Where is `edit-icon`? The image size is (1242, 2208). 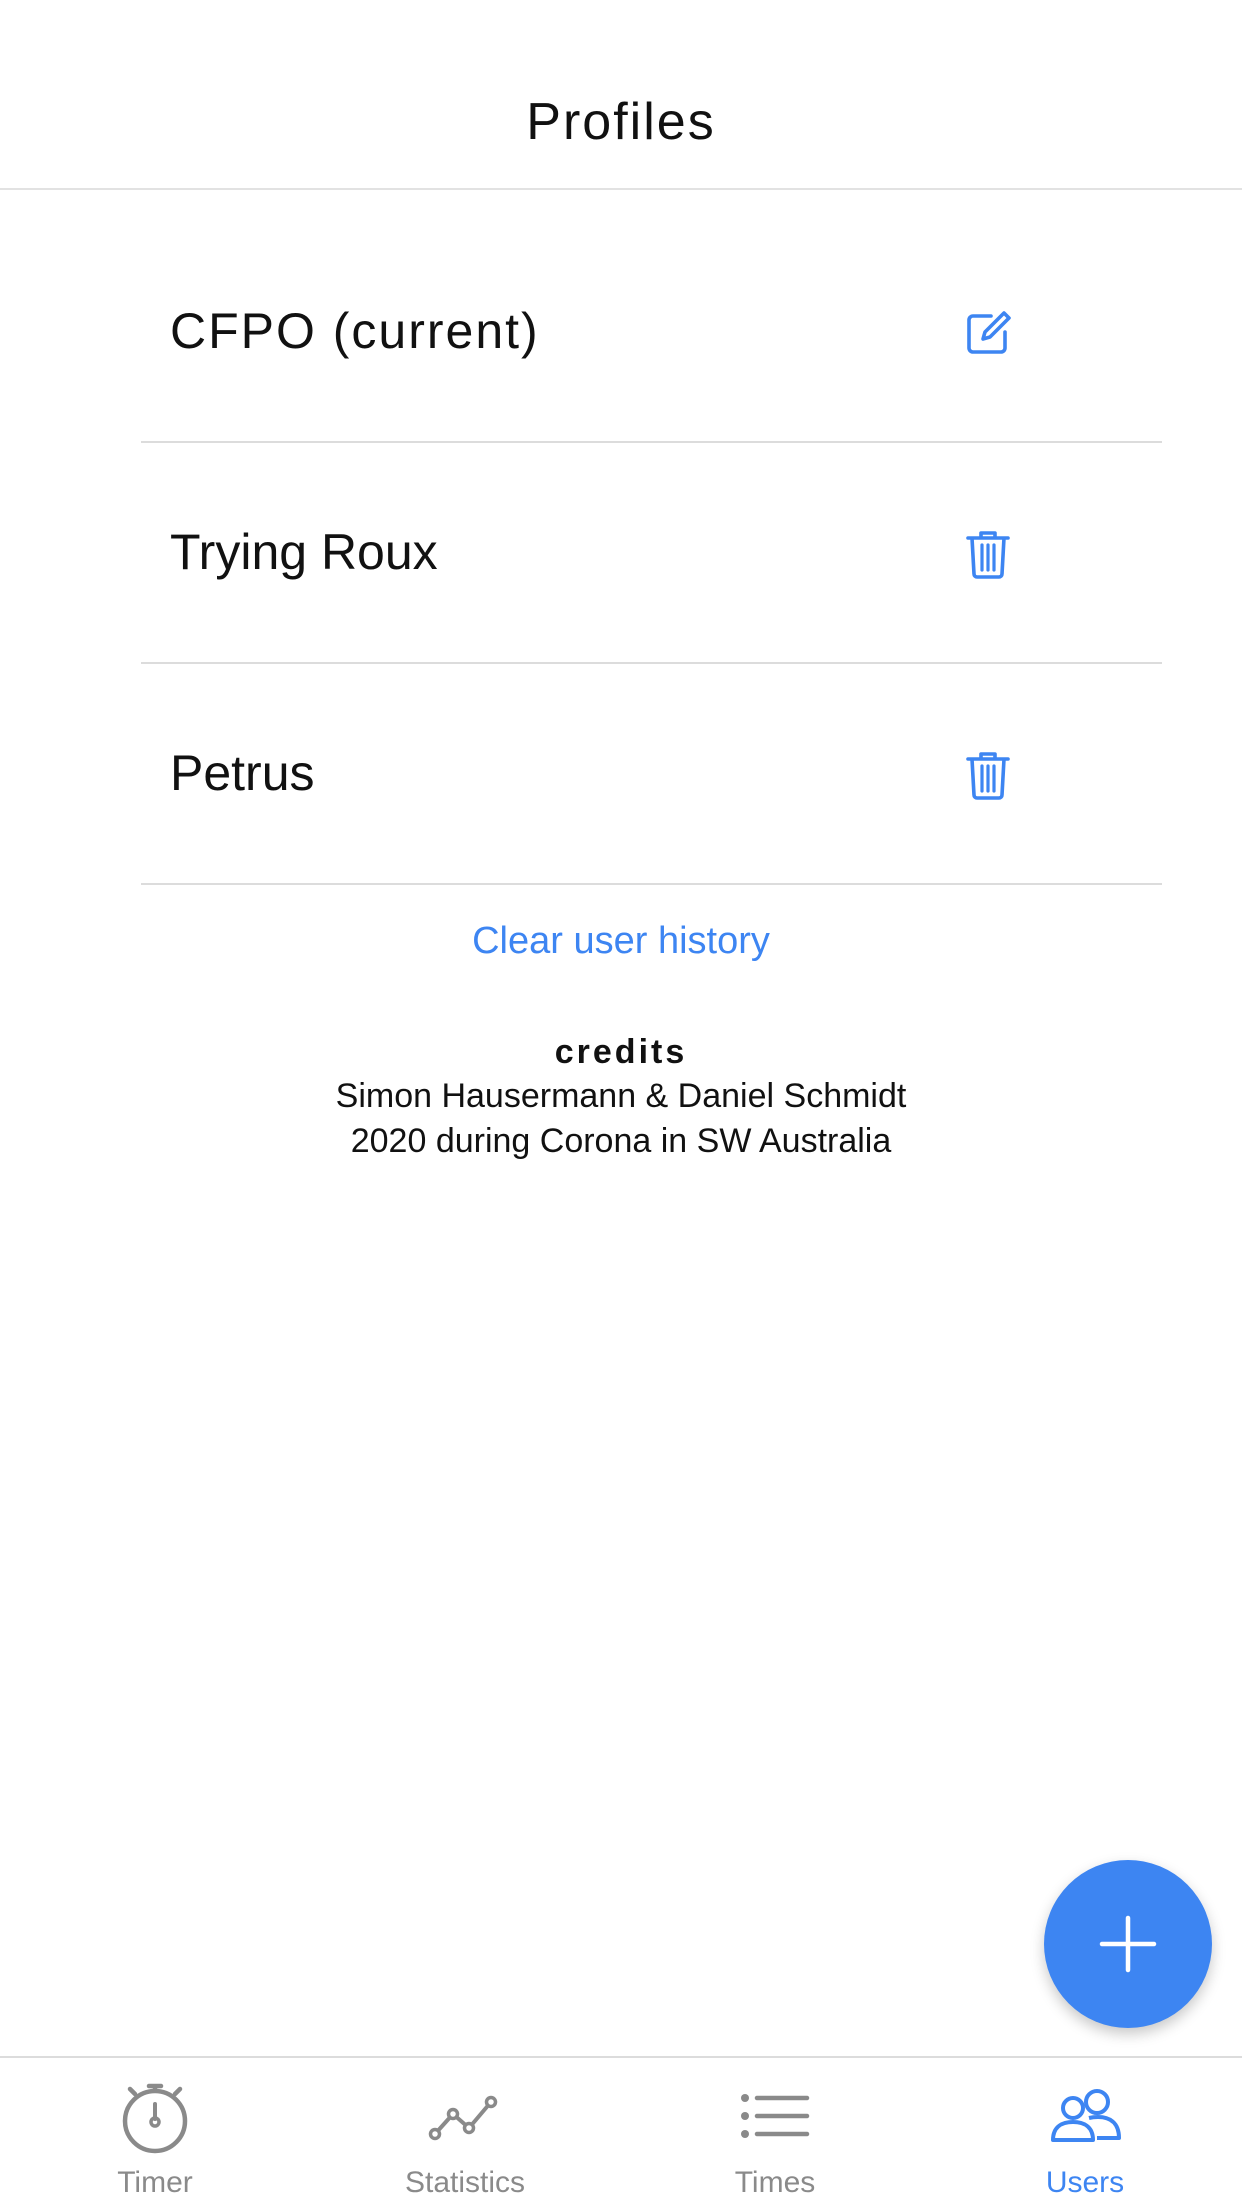
edit-icon is located at coordinates (989, 332).